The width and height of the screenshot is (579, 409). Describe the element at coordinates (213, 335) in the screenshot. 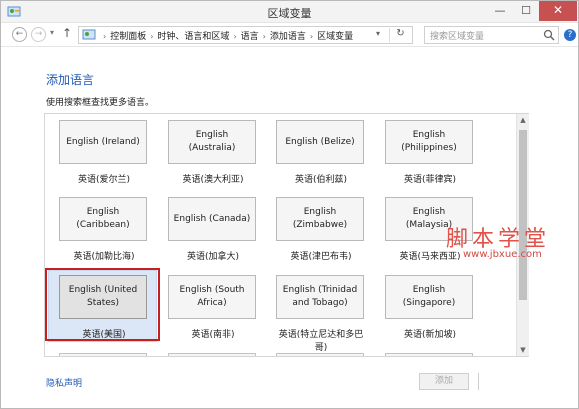

I see `language-native-name: 英语(南非)` at that location.